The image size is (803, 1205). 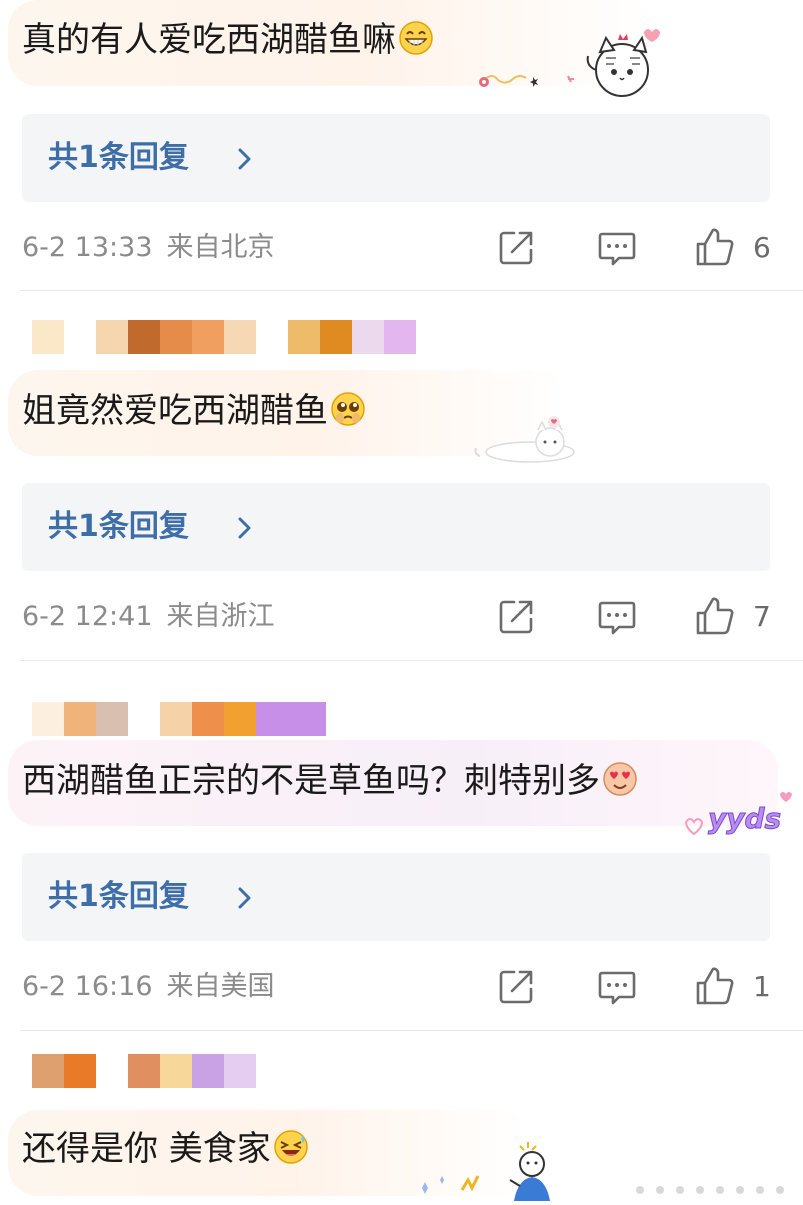 I want to click on comment-text-content: 还得是你 美食家, so click(x=146, y=1149).